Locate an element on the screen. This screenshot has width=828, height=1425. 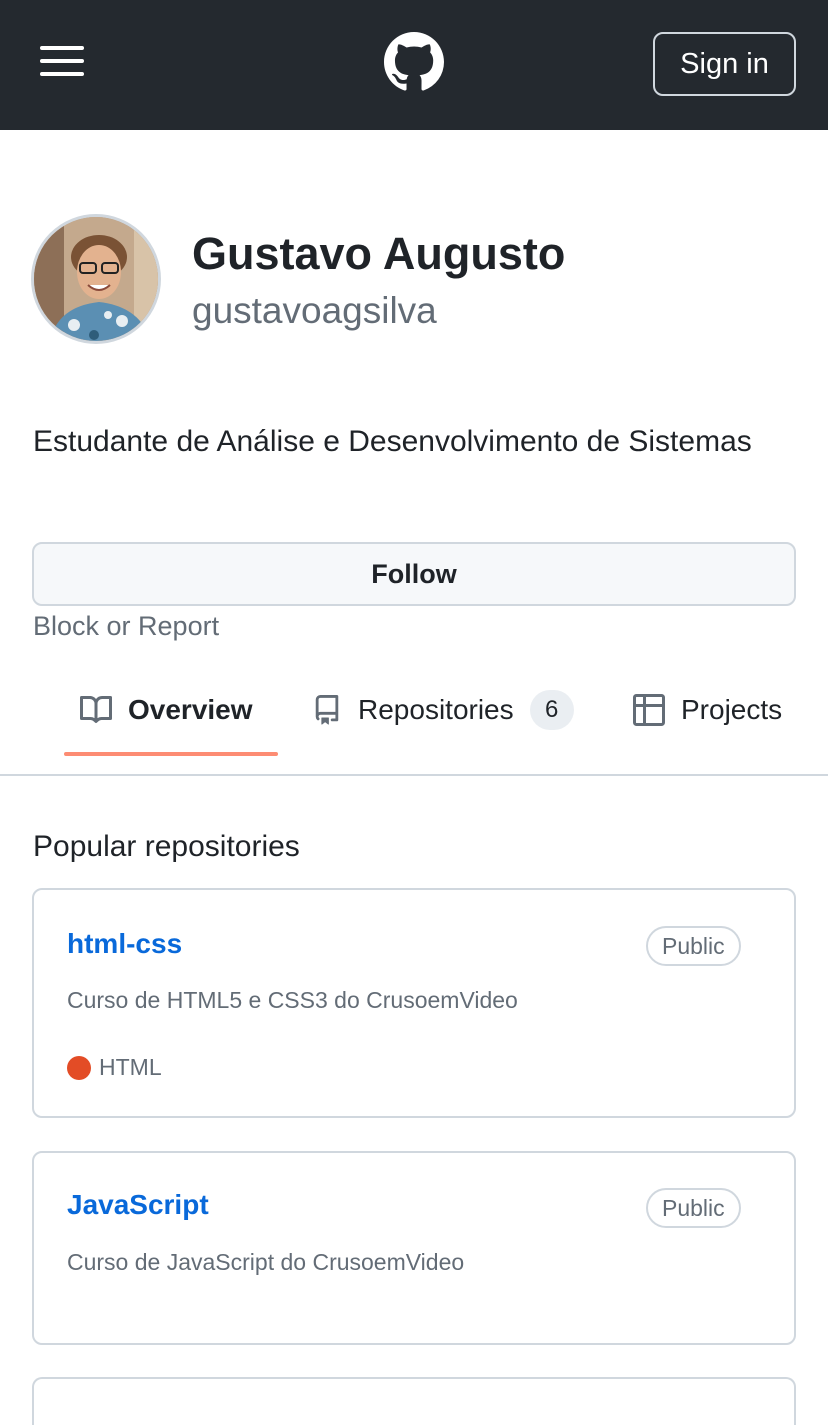
avatar is located at coordinates (96, 279).